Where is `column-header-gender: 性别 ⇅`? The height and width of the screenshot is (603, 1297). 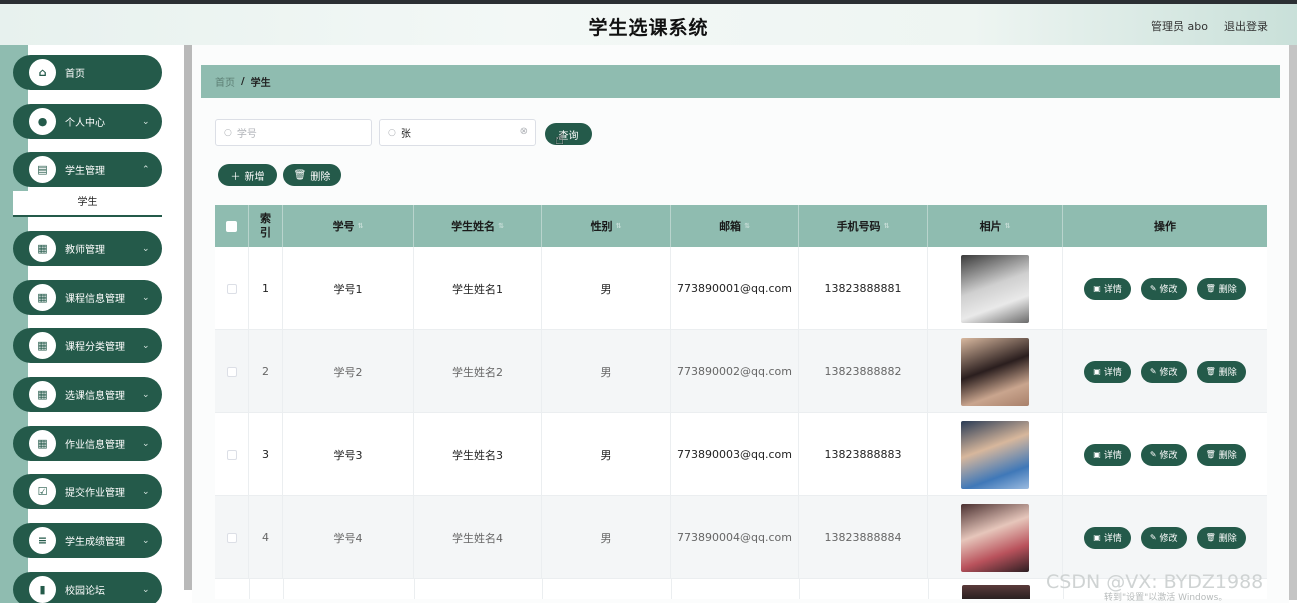
column-header-gender: 性别 ⇅ is located at coordinates (606, 226).